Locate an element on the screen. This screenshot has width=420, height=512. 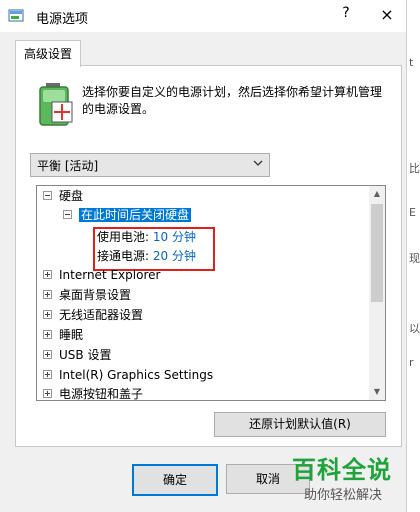
tree-item: Internet Explorer is located at coordinates (101, 275).